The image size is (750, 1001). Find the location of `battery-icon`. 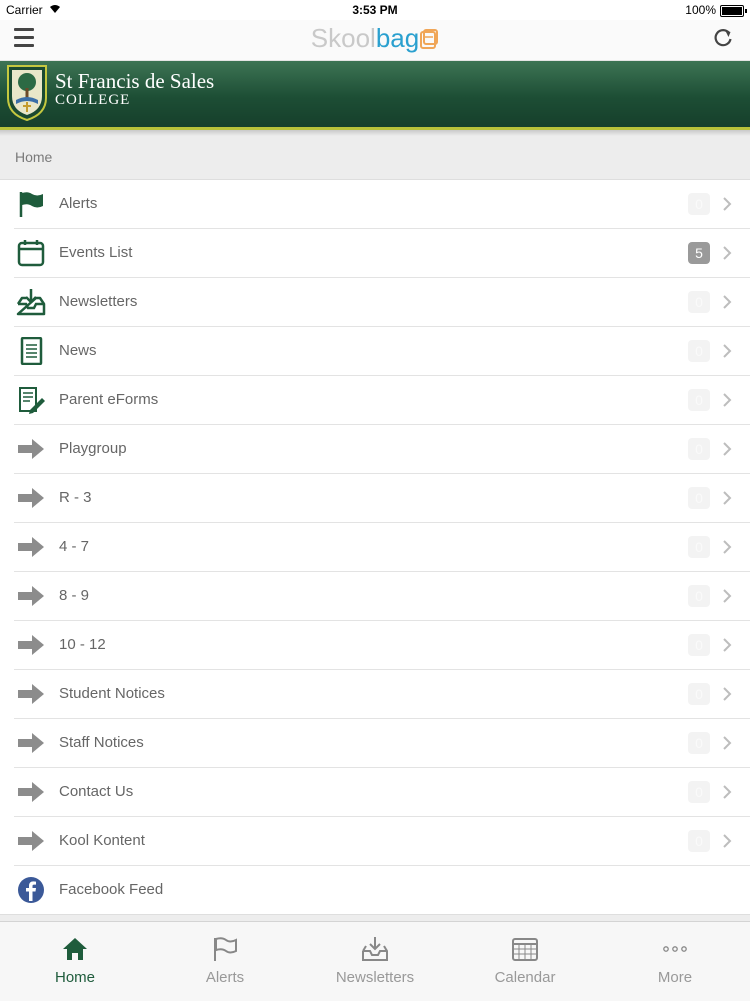

battery-icon is located at coordinates (733, 11).